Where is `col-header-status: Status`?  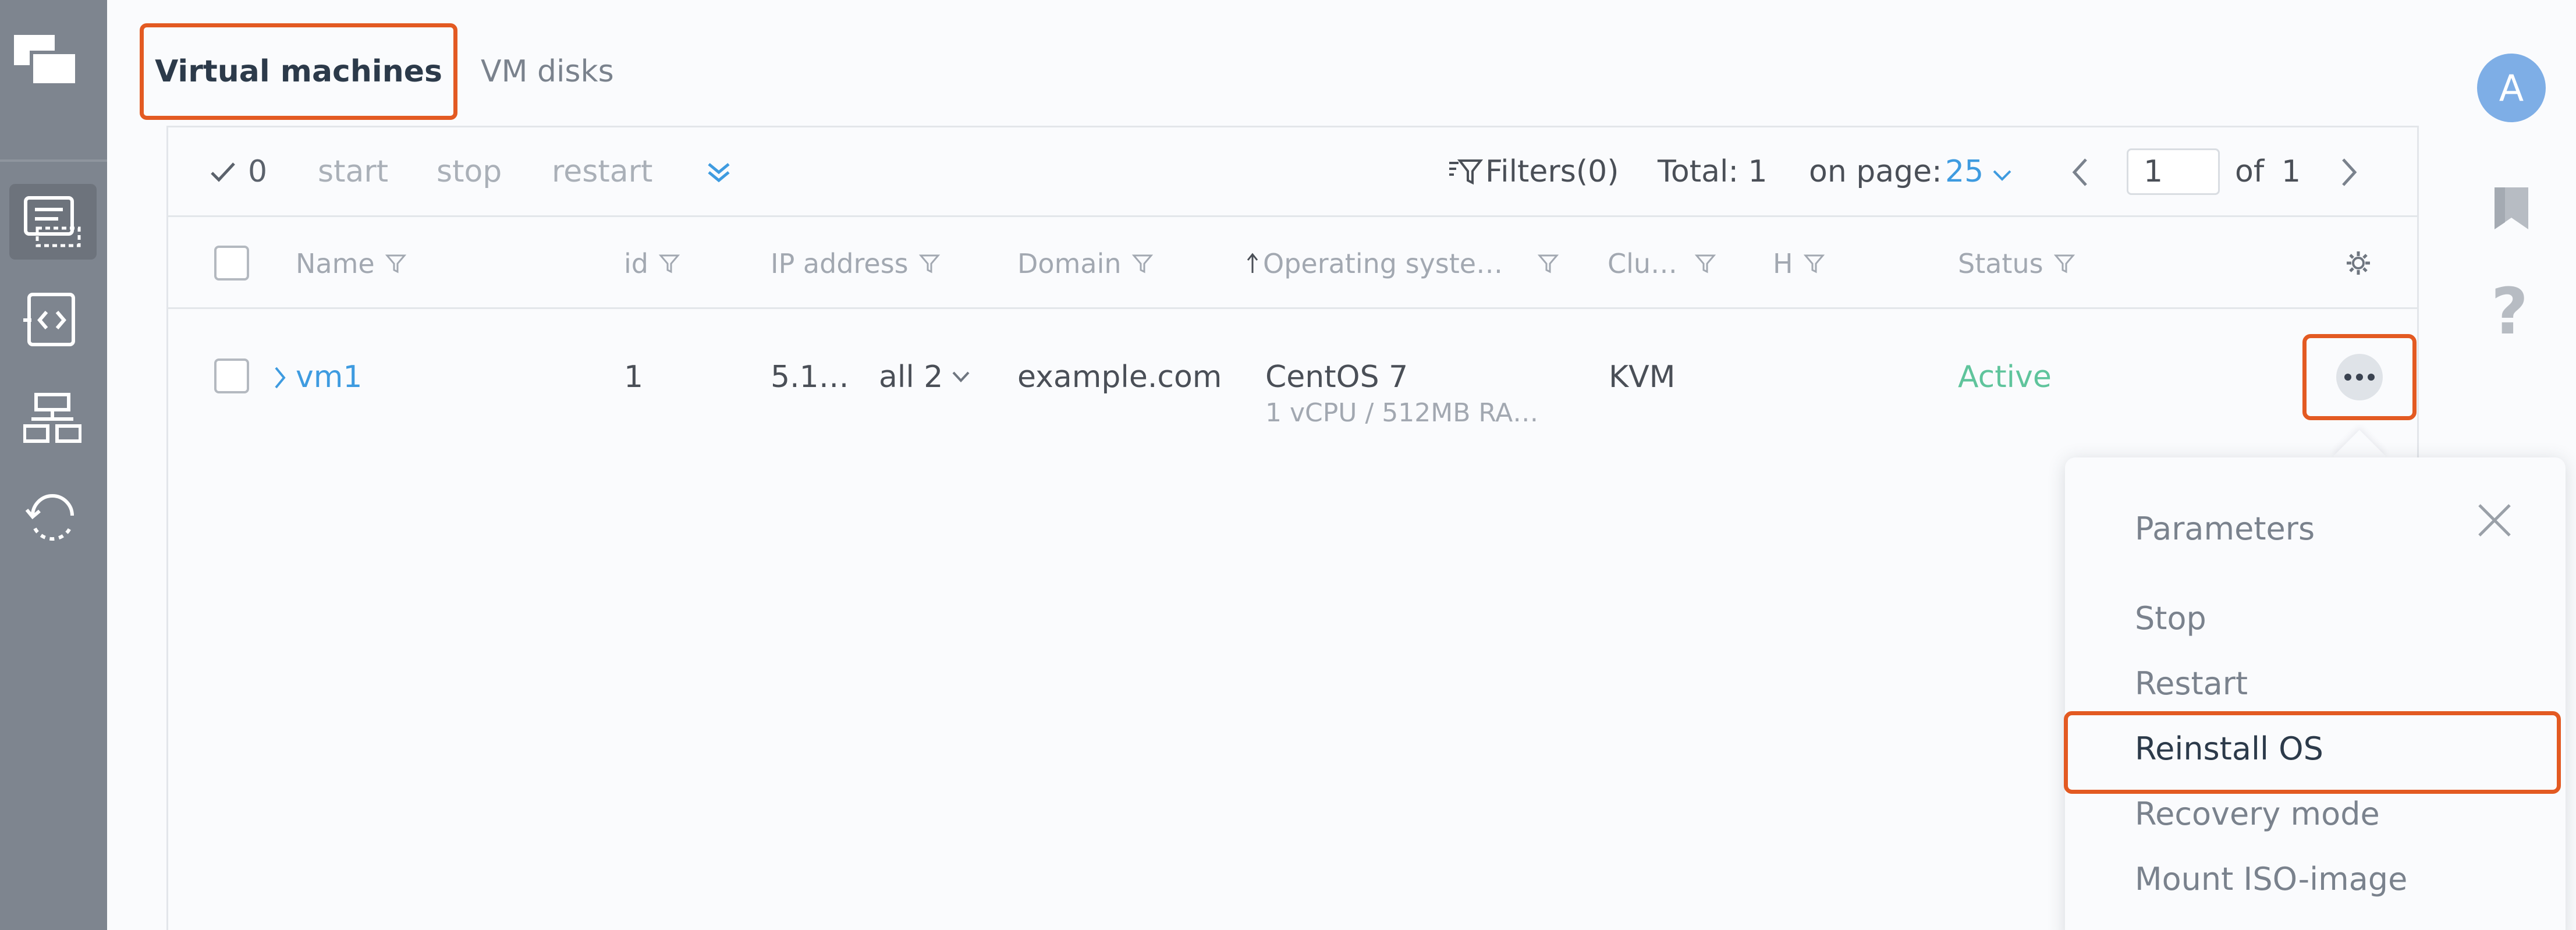
col-header-status: Status is located at coordinates (2017, 263).